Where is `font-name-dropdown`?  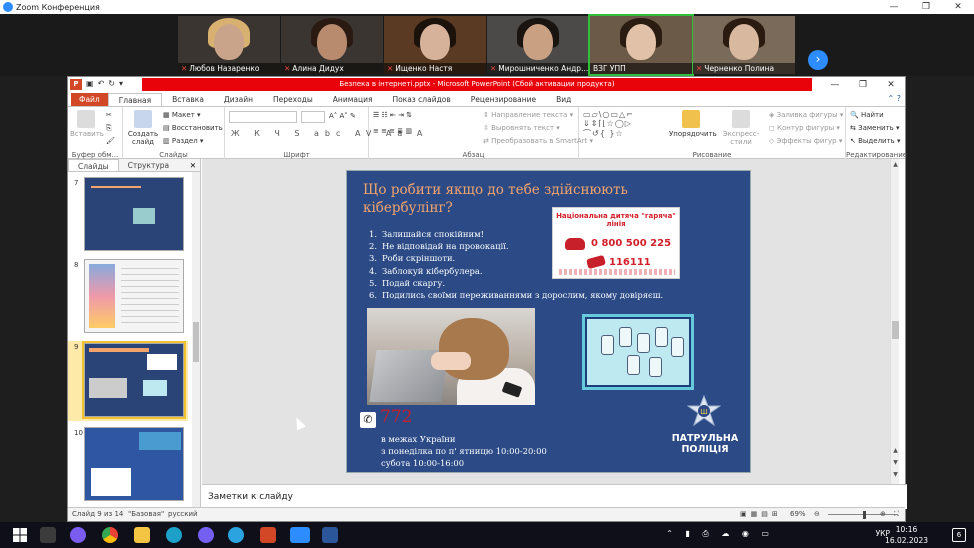
font-name-dropdown is located at coordinates (263, 117).